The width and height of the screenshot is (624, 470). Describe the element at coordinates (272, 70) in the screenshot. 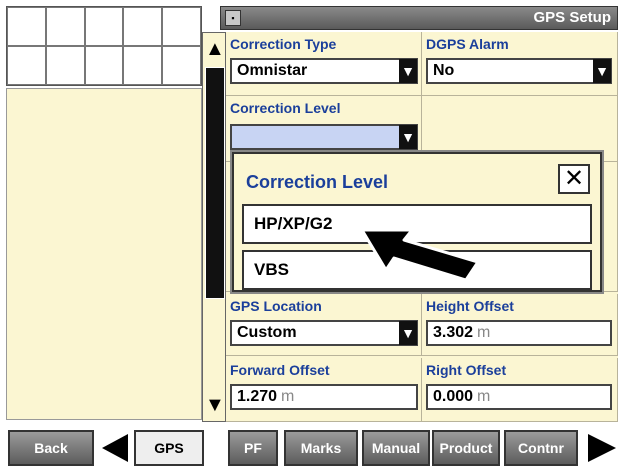

I see `correction-type-value: Omnistar` at that location.